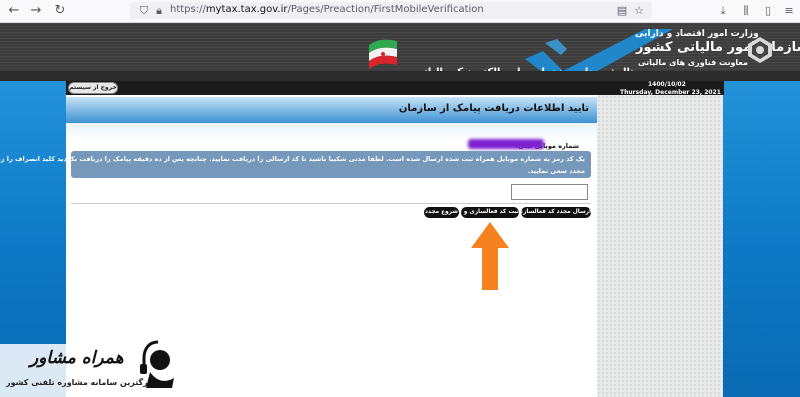 The height and width of the screenshot is (397, 800). Describe the element at coordinates (383, 54) in the screenshot. I see `iran-flag-icon` at that location.